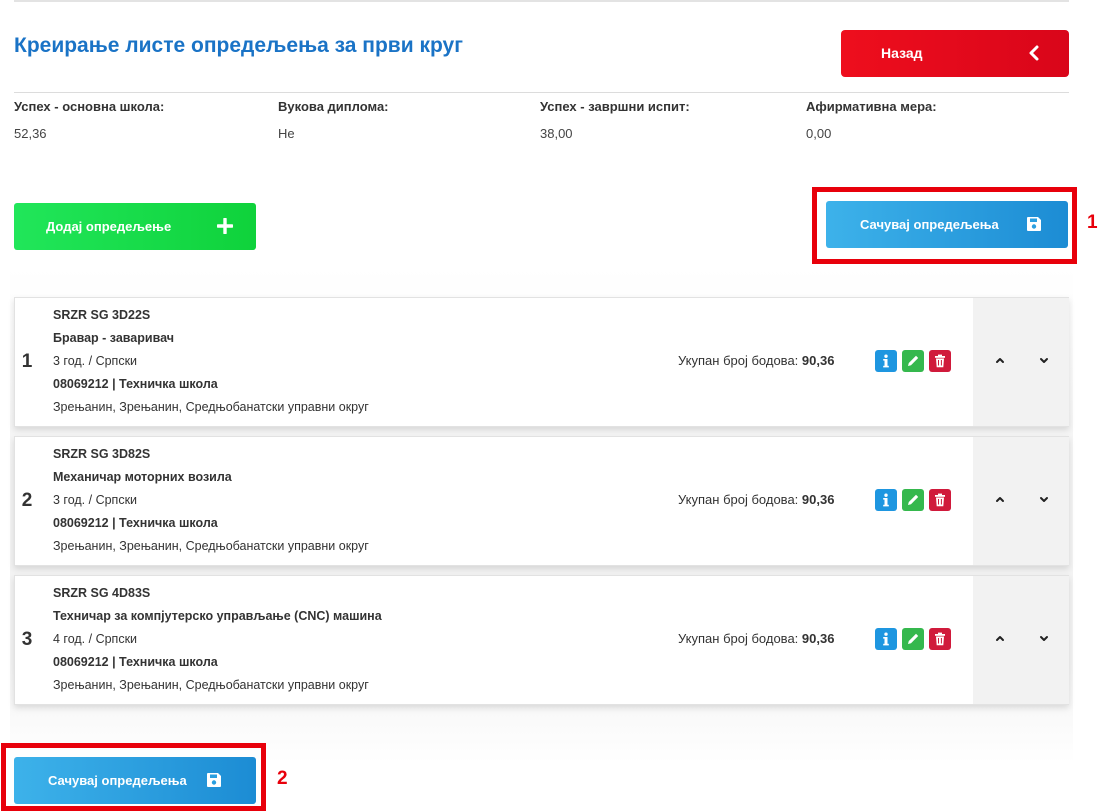  I want to click on summary-value: 38,00, so click(556, 133).